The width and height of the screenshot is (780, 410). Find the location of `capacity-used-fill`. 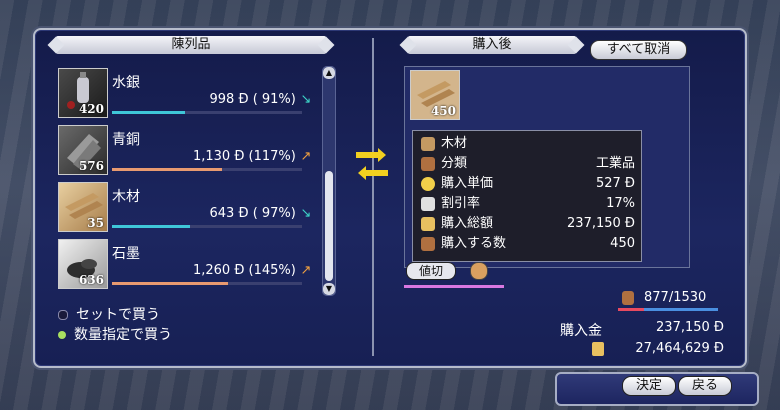

capacity-used-fill is located at coordinates (631, 309).